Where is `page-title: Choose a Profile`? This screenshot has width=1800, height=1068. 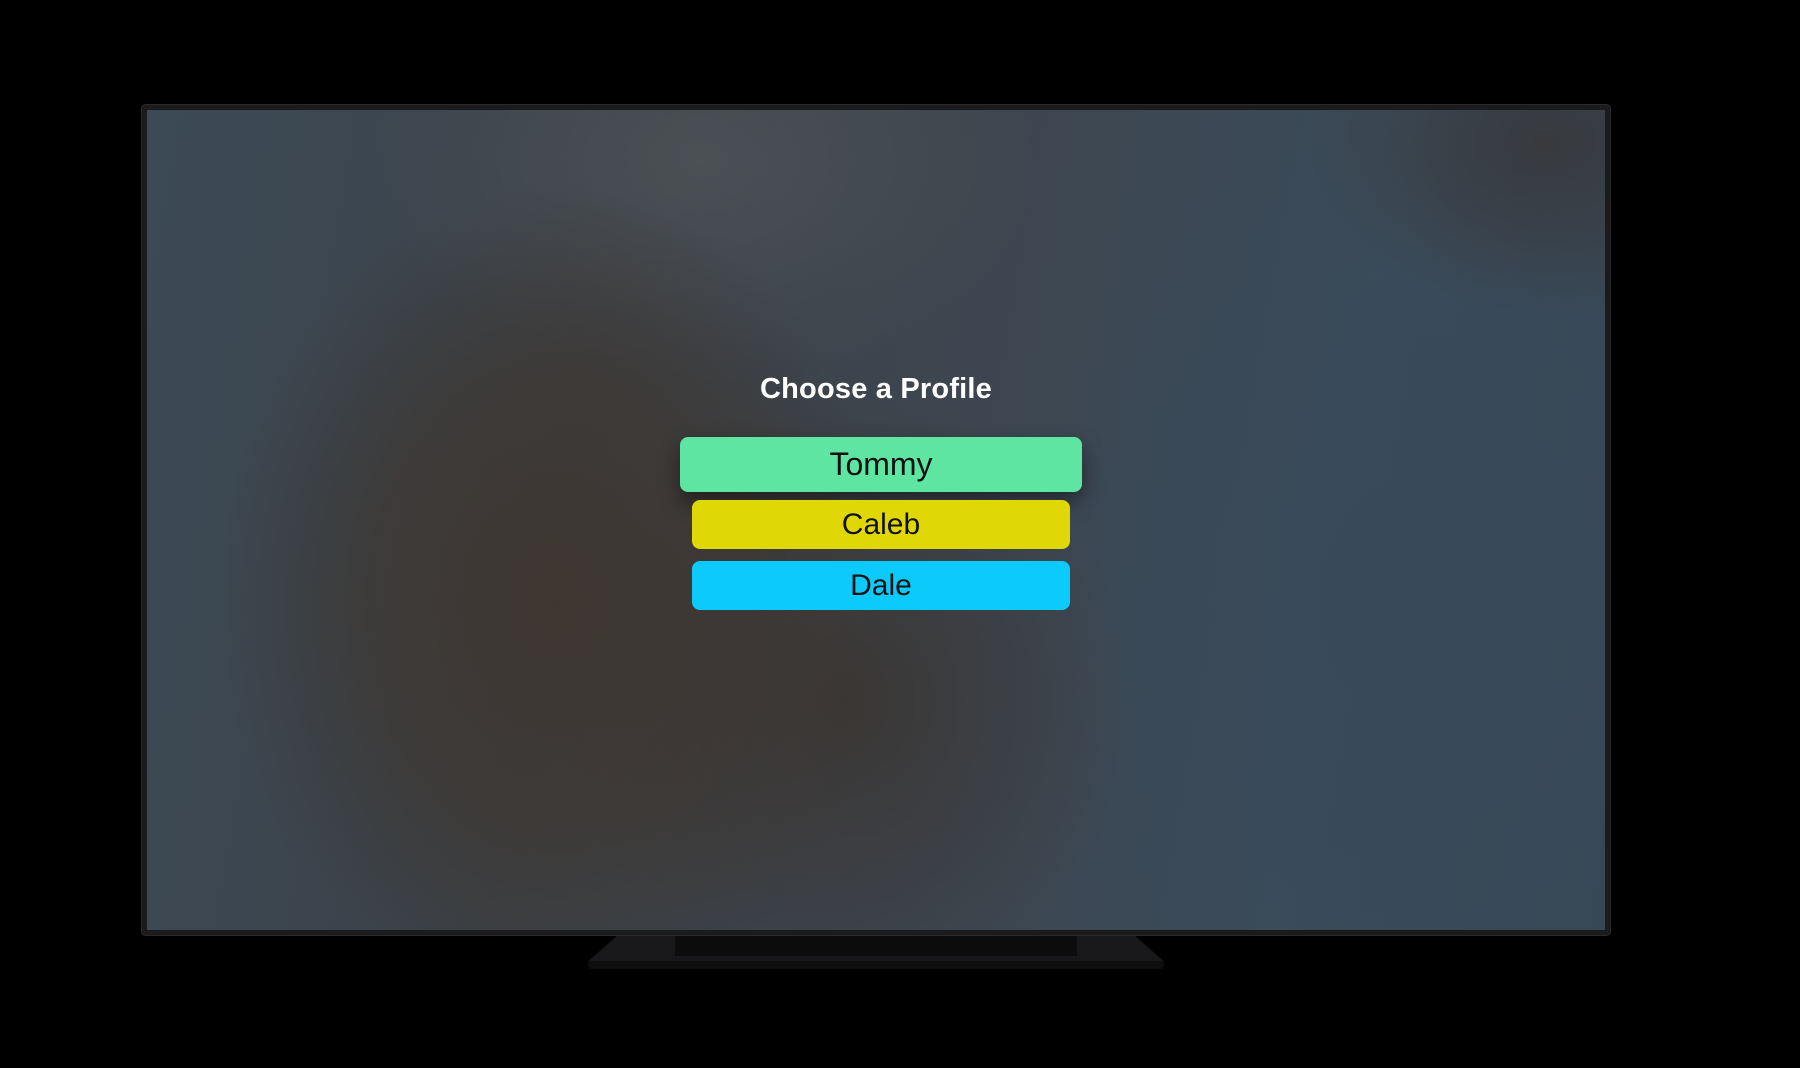 page-title: Choose a Profile is located at coordinates (876, 389).